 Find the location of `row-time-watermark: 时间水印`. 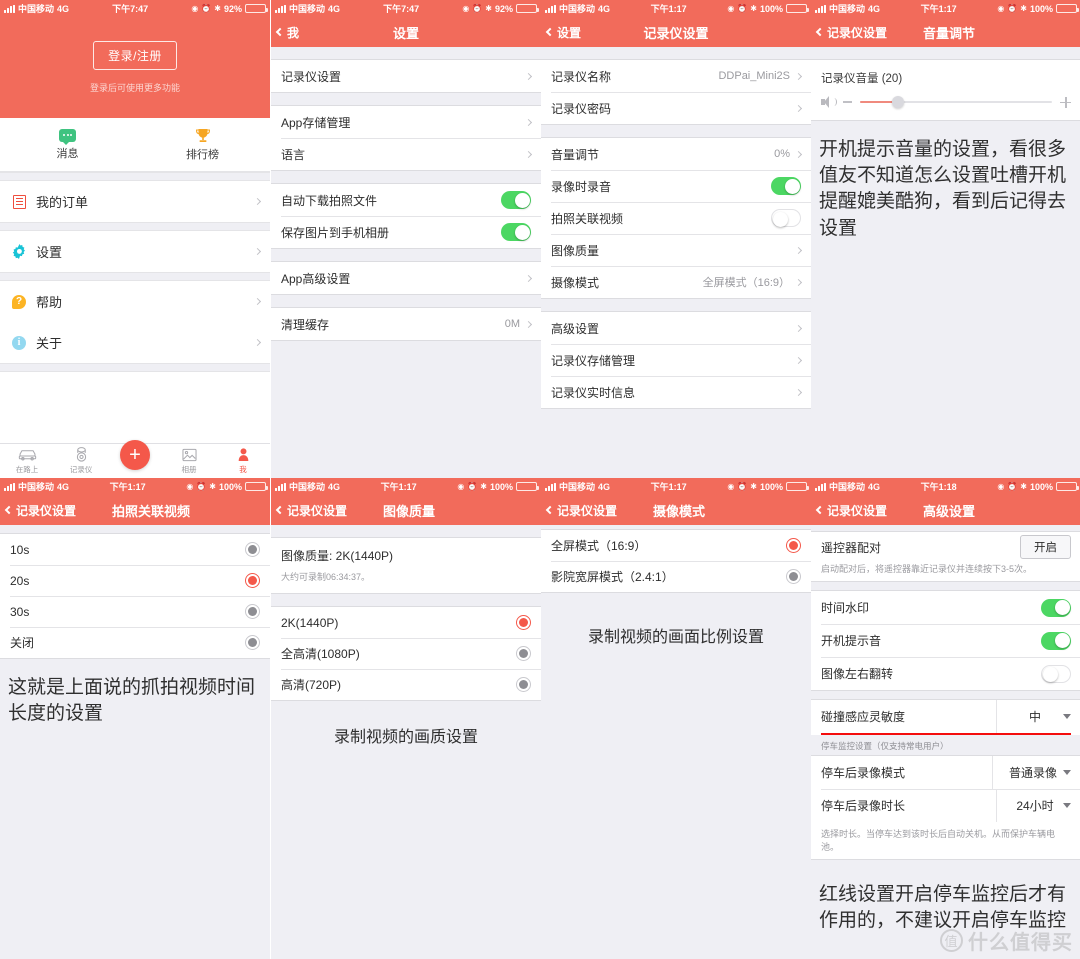

row-time-watermark: 时间水印 is located at coordinates (945, 607).